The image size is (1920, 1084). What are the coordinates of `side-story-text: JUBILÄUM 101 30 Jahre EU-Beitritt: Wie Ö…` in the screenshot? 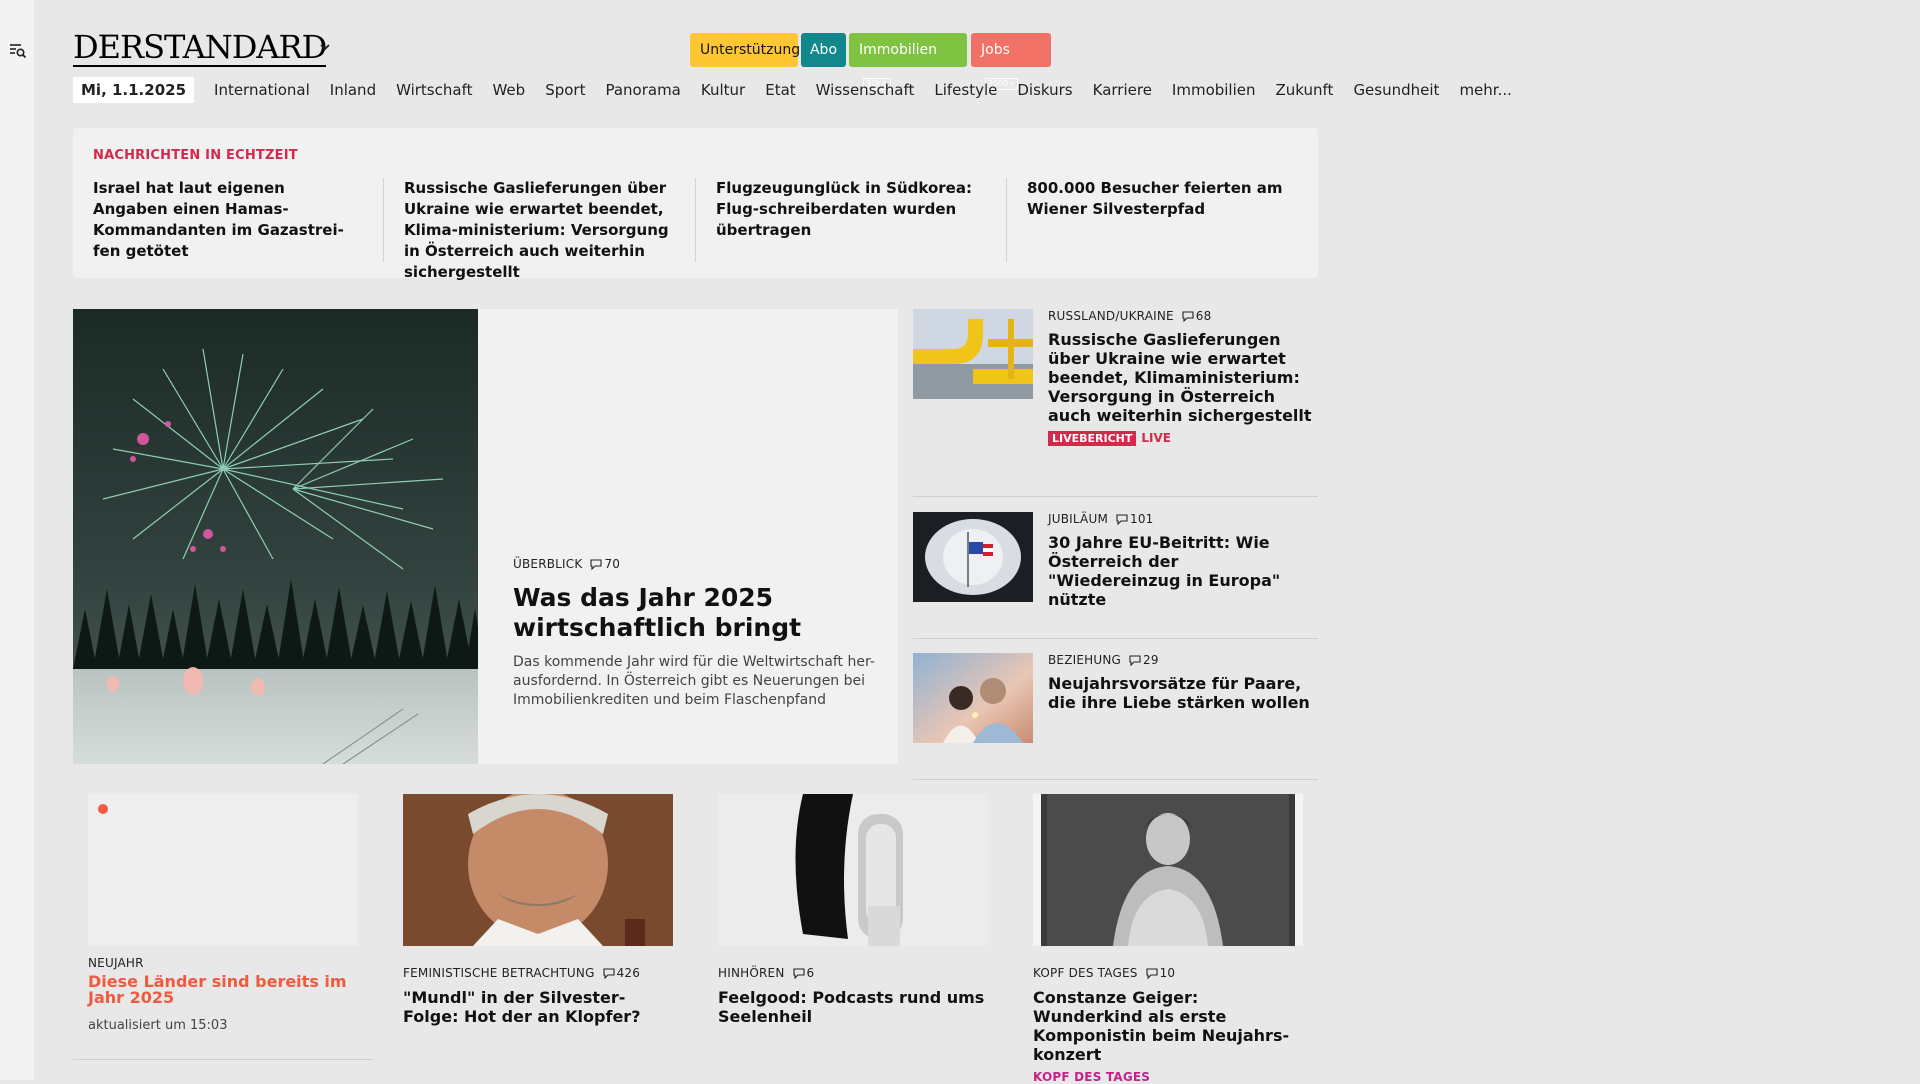 It's located at (1180, 560).